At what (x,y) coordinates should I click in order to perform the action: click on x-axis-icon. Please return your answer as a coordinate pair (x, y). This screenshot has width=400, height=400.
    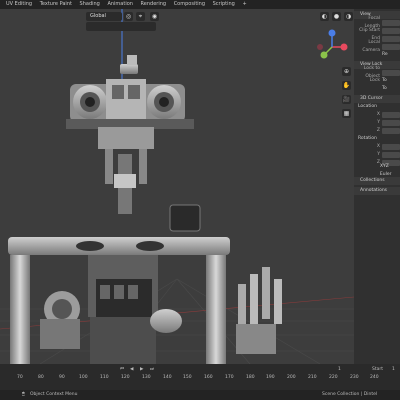
    Looking at the image, I should click on (344, 47).